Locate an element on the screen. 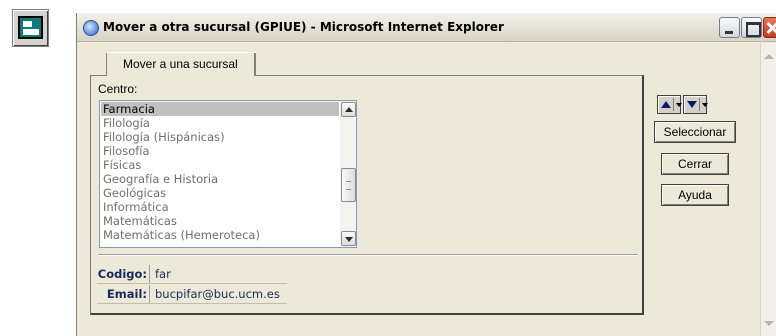 The width and height of the screenshot is (776, 336). scroll-up-button is located at coordinates (348, 109).